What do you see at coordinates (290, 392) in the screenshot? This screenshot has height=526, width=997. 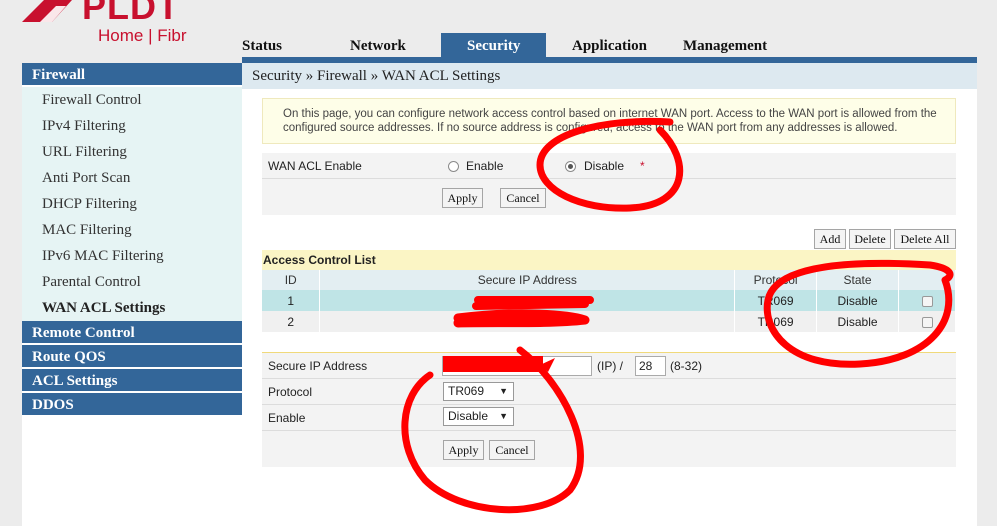 I see `protocol-label: Protocol` at bounding box center [290, 392].